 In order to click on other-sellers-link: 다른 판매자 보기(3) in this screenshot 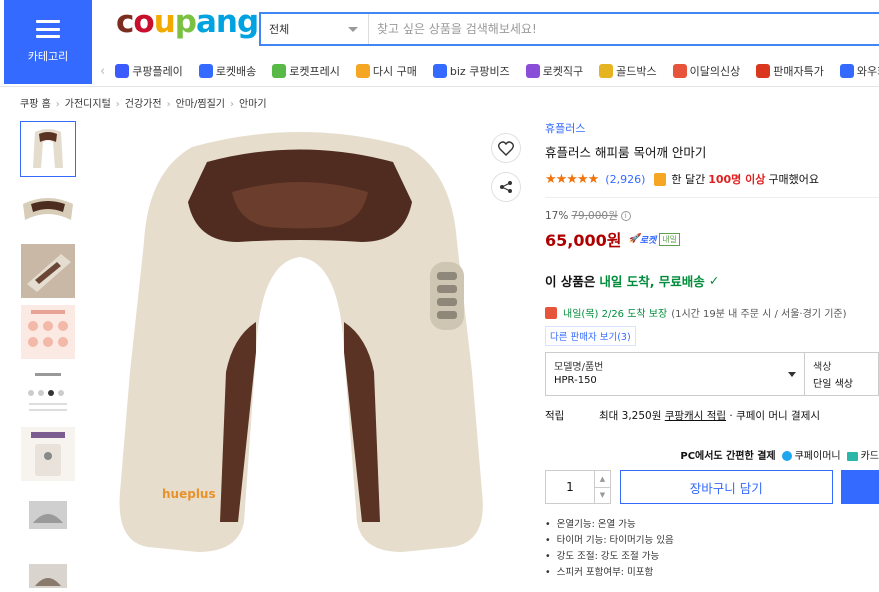, I will do `click(590, 336)`.